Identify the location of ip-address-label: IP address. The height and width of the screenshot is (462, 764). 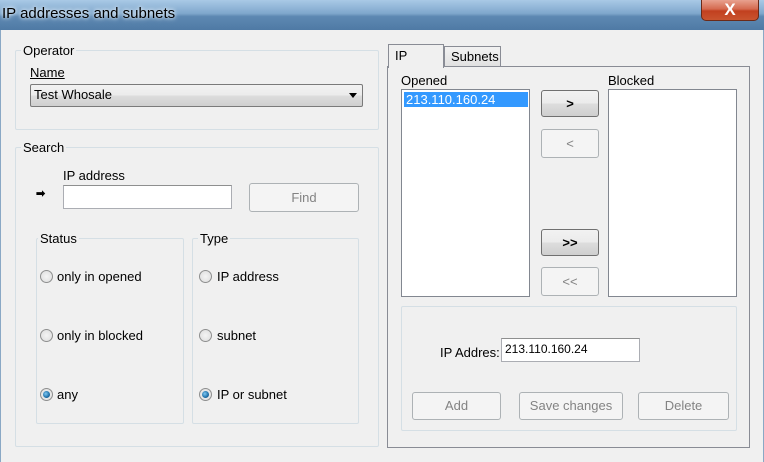
(94, 175).